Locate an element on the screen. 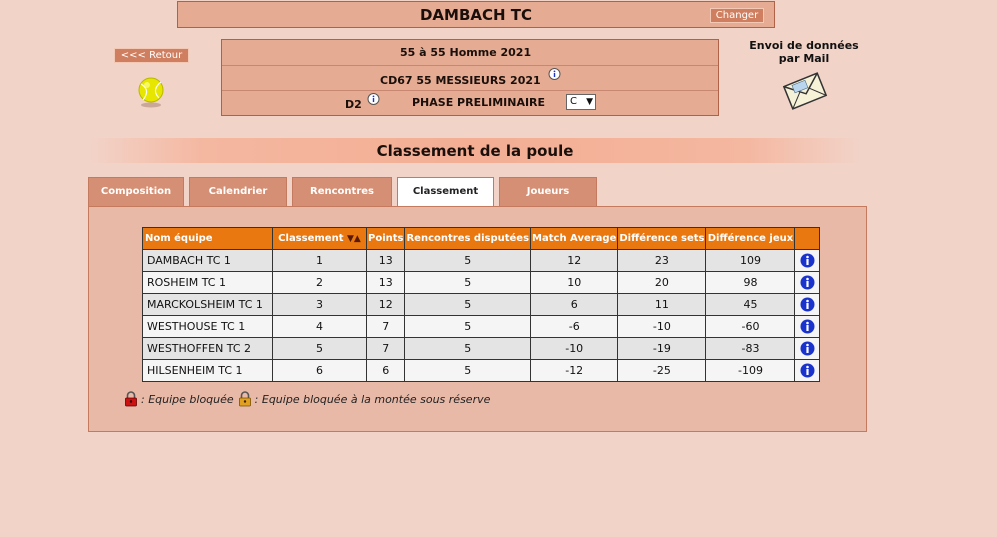 The height and width of the screenshot is (537, 997). table-row: MARCKOLSHEIM TC 1 3 12 5 6 11 45 is located at coordinates (481, 304).